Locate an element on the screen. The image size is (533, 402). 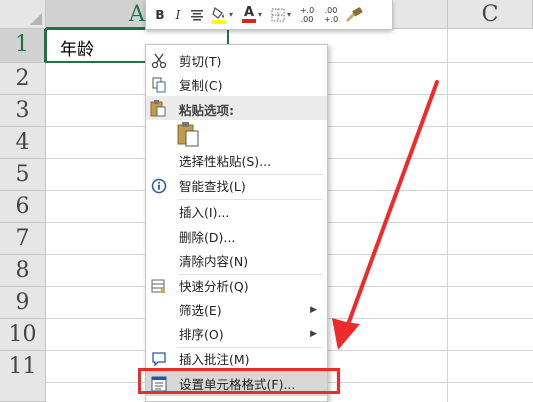
annotation-arrow is located at coordinates (385, 215).